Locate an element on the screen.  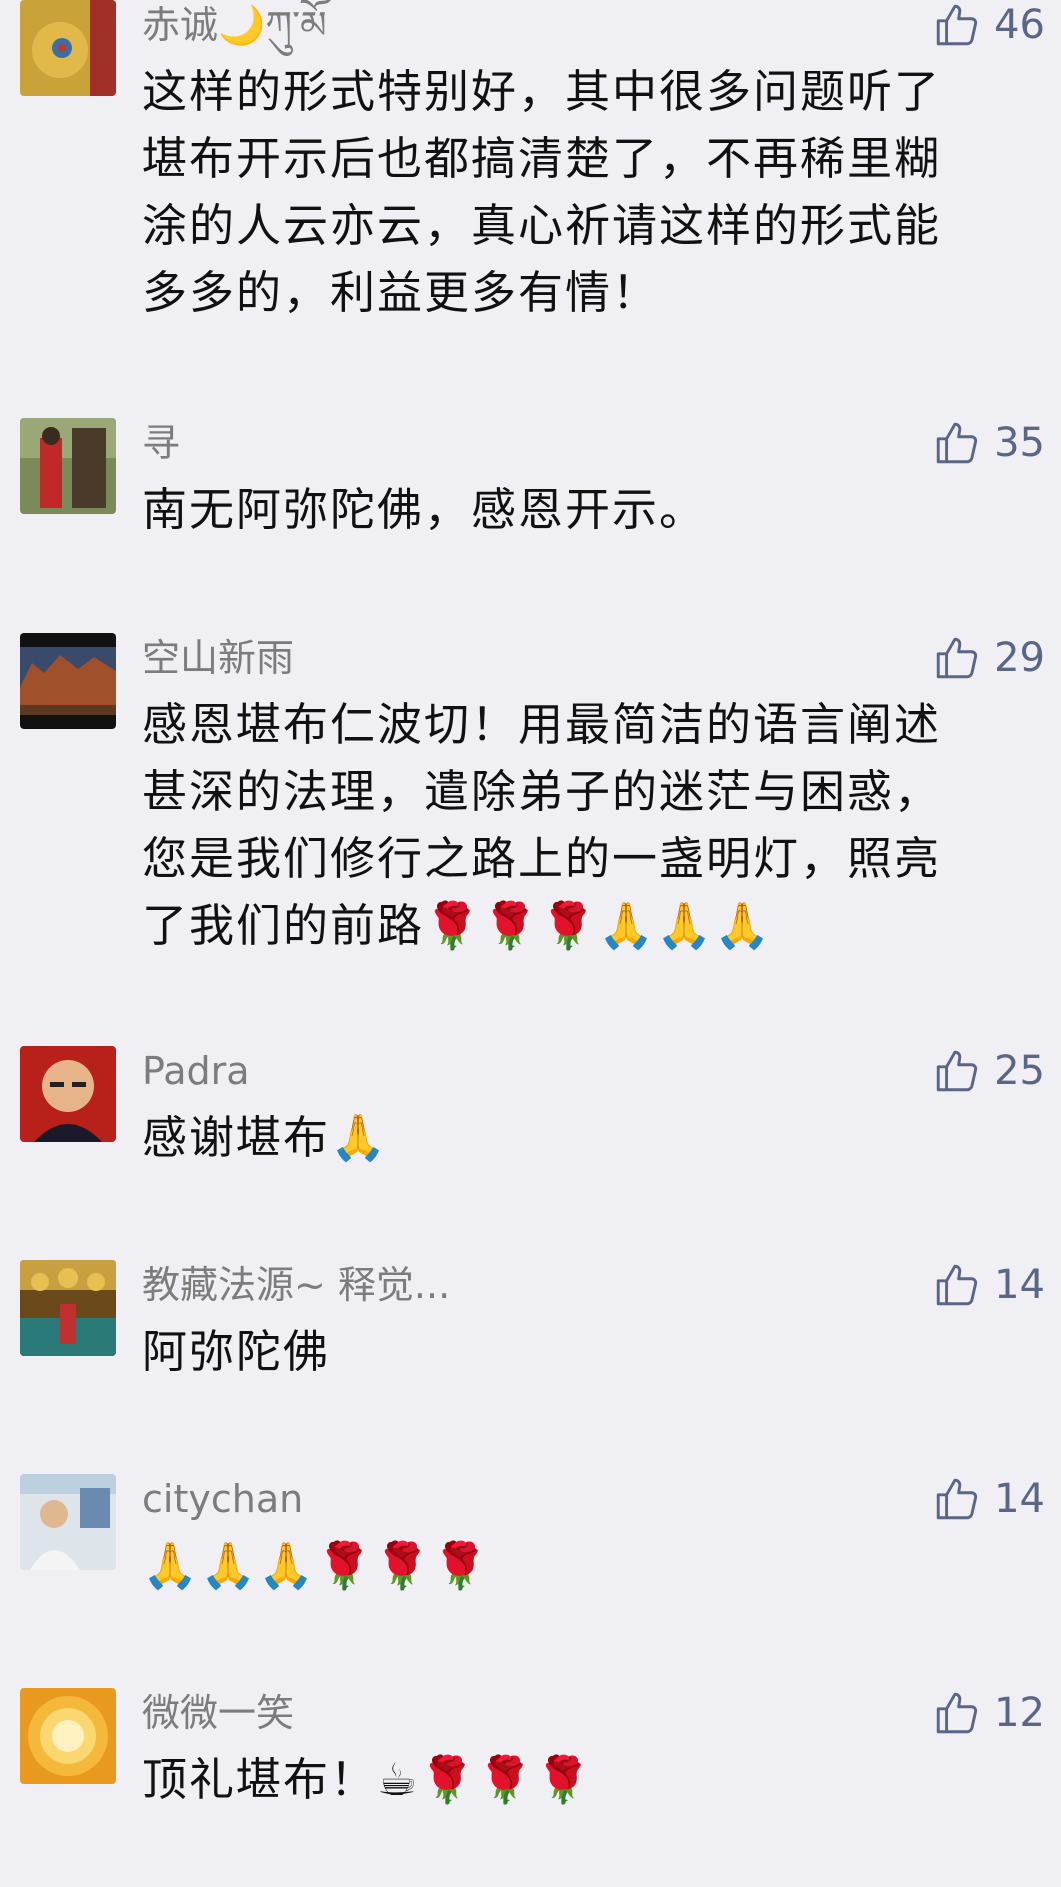
comment-author: 赤诚🌙ཀུ་མོ is located at coordinates (234, 25).